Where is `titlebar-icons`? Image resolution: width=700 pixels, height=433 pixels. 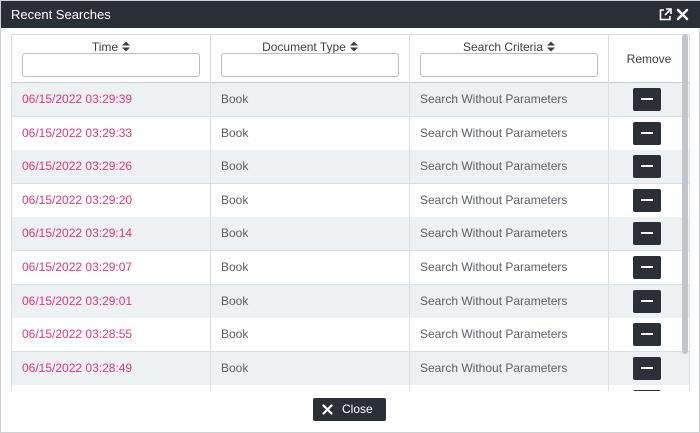 titlebar-icons is located at coordinates (674, 14).